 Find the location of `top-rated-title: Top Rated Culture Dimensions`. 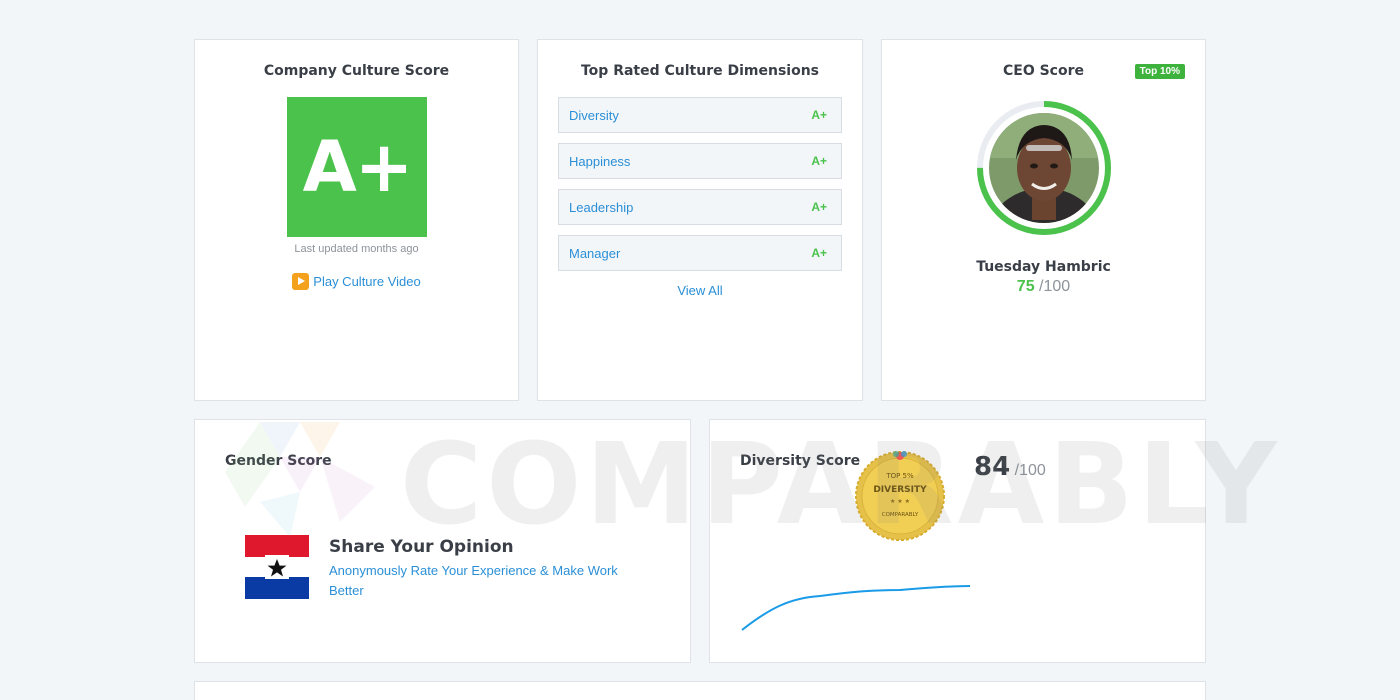

top-rated-title: Top Rated Culture Dimensions is located at coordinates (699, 71).